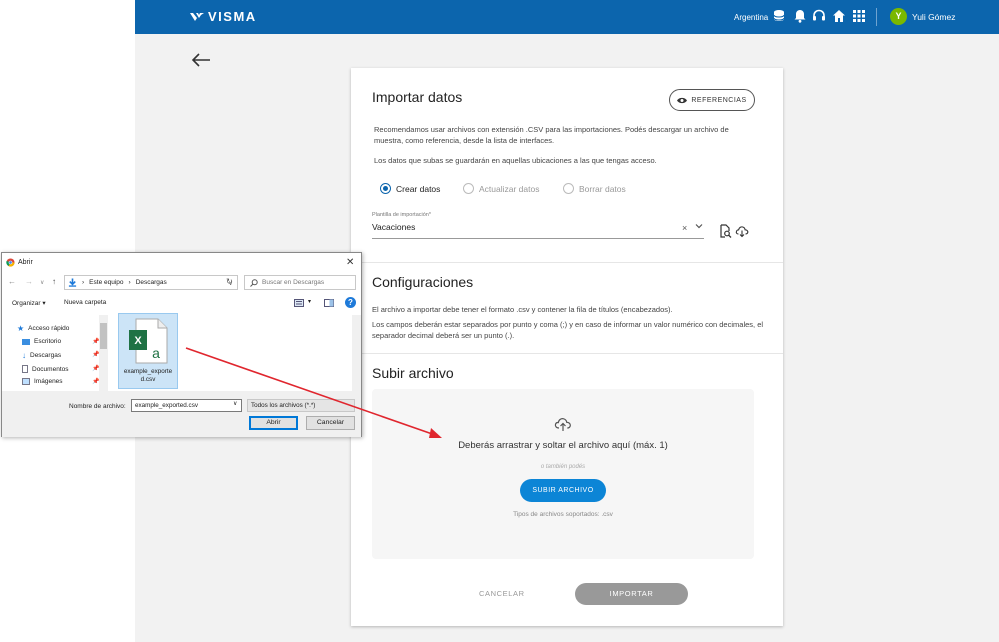 The width and height of the screenshot is (999, 642). I want to click on brand-name: VISMA, so click(232, 16).